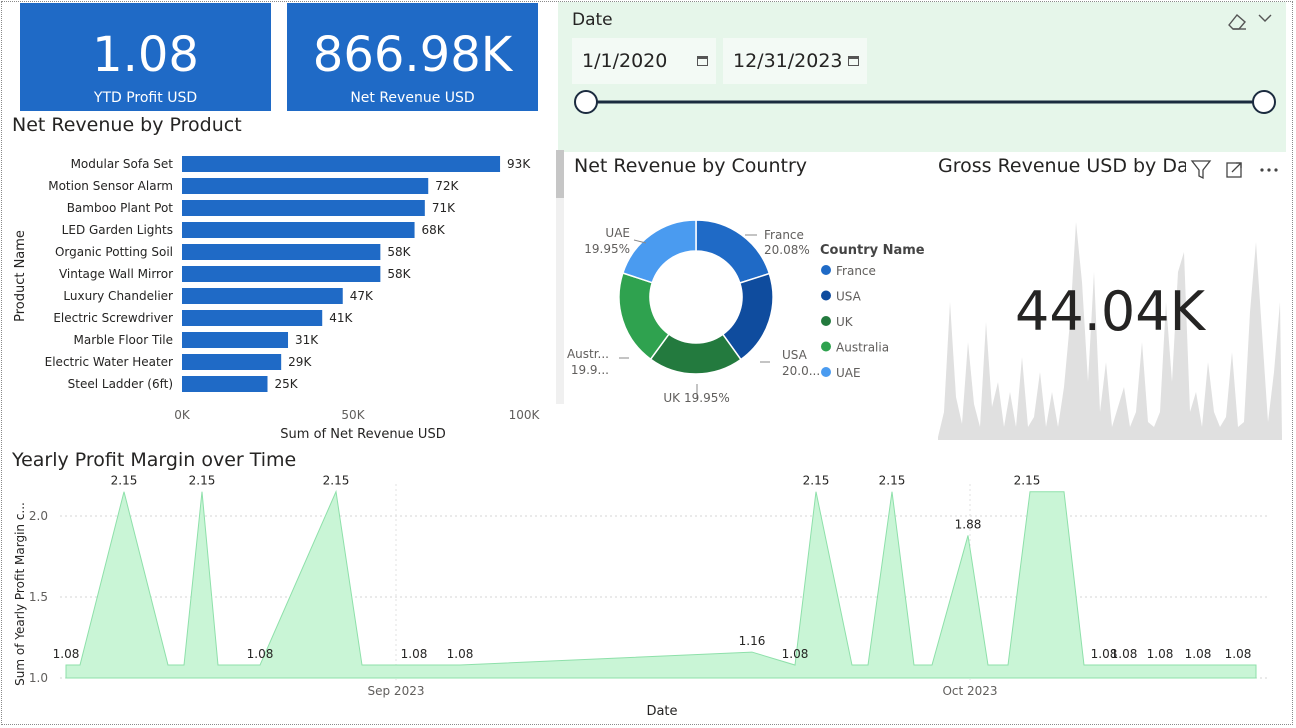  Describe the element at coordinates (849, 297) in the screenshot. I see `legend-item-label: USA` at that location.